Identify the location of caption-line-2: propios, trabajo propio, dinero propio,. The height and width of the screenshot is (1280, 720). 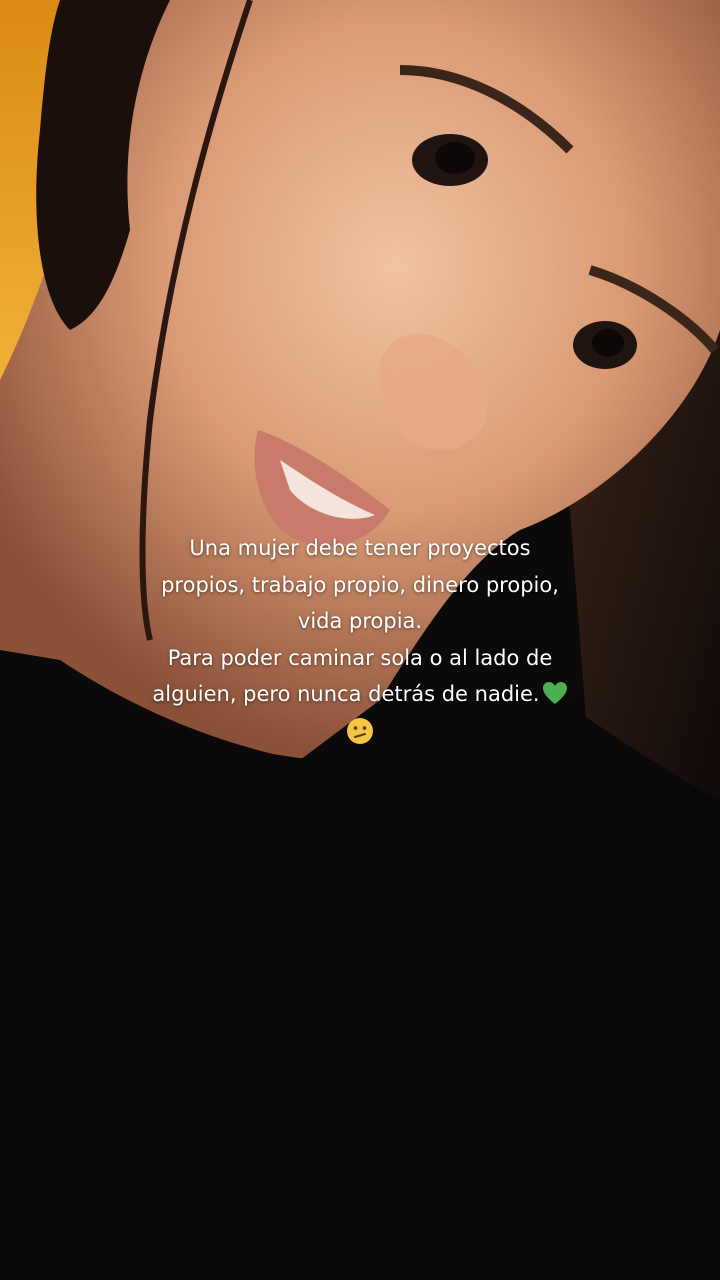
(360, 584).